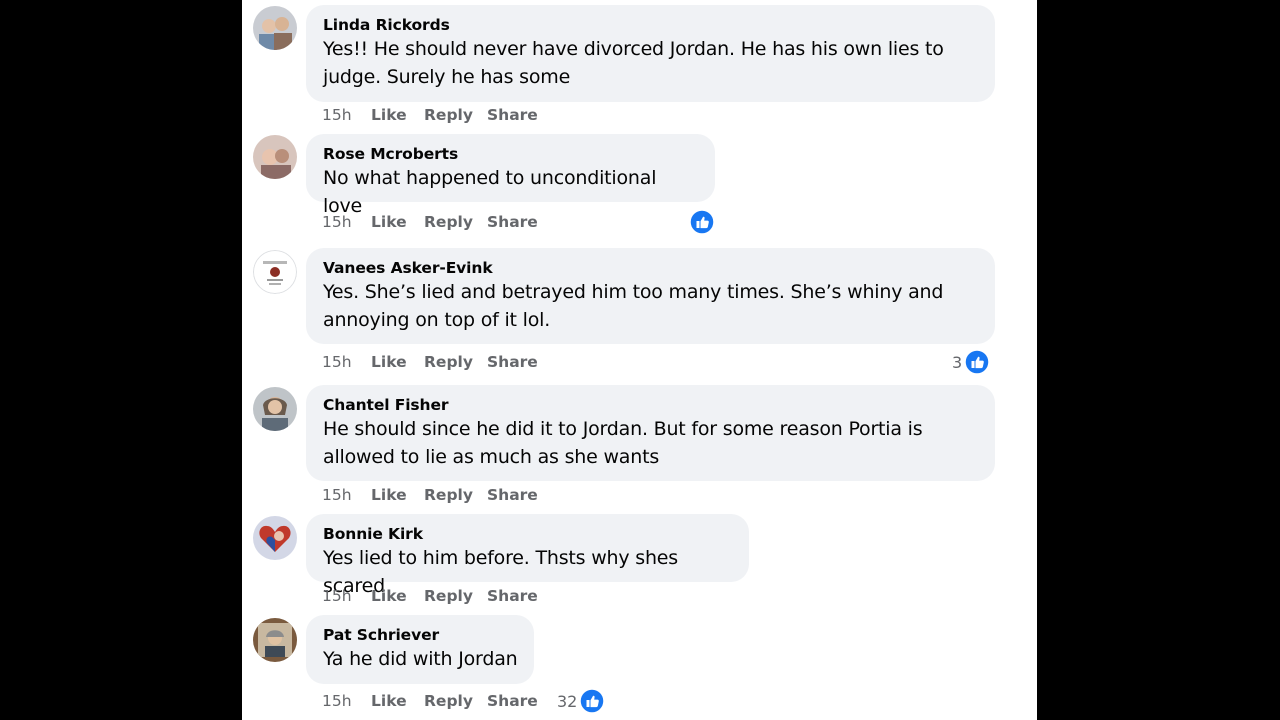 Image resolution: width=1280 pixels, height=720 pixels. Describe the element at coordinates (567, 701) in the screenshot. I see `reaction-count: 32` at that location.